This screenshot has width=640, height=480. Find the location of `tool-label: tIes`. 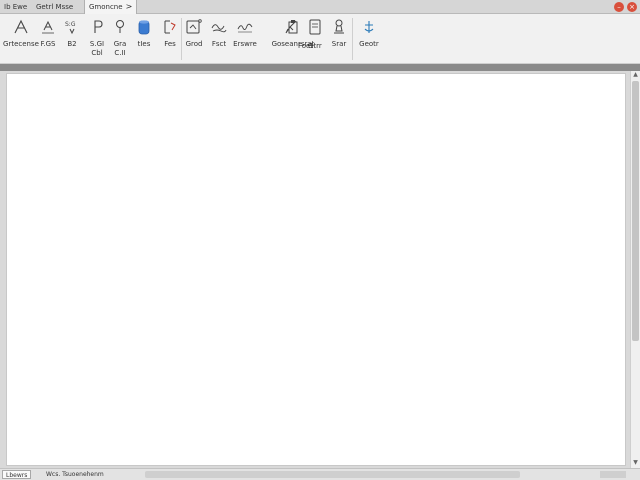

tool-label: tIes is located at coordinates (144, 44).